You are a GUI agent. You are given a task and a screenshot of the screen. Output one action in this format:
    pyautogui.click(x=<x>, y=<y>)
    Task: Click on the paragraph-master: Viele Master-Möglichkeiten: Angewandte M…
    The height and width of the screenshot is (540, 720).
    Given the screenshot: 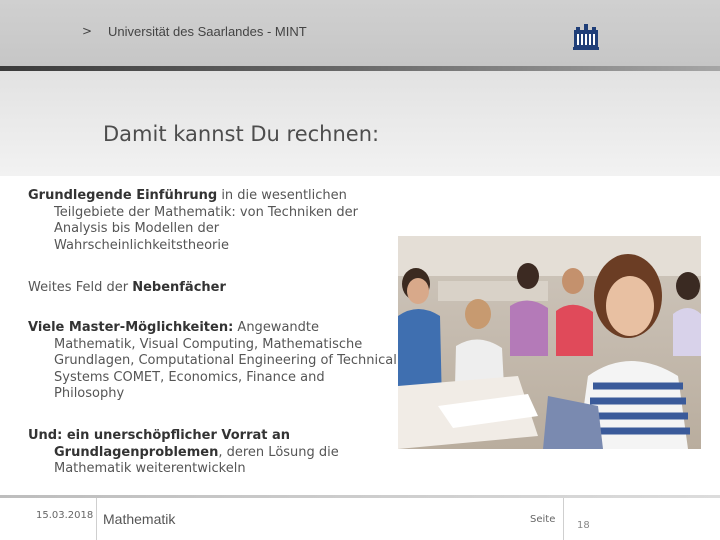 What is the action you would take?
    pyautogui.click(x=213, y=361)
    